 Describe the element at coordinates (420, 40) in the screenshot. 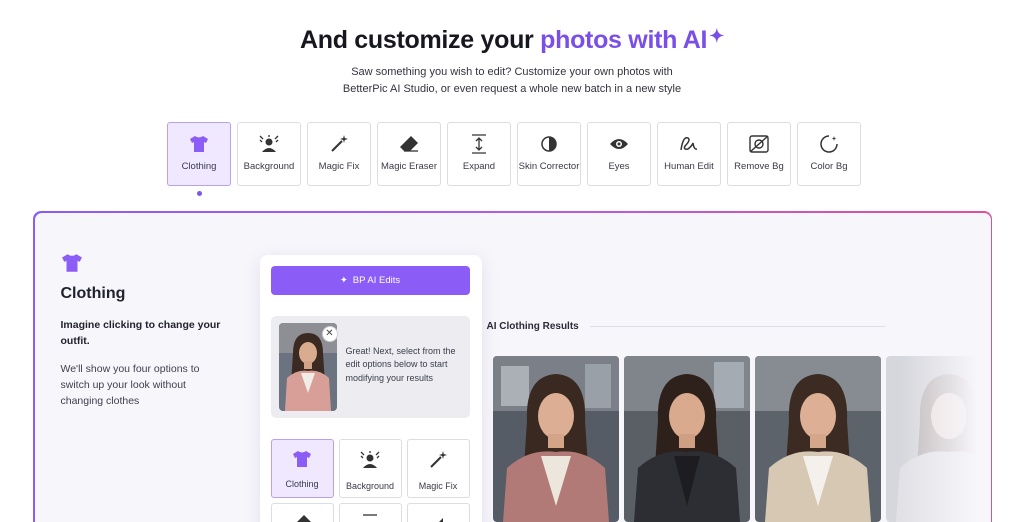

I see `hero-title-plain: And customize your` at that location.